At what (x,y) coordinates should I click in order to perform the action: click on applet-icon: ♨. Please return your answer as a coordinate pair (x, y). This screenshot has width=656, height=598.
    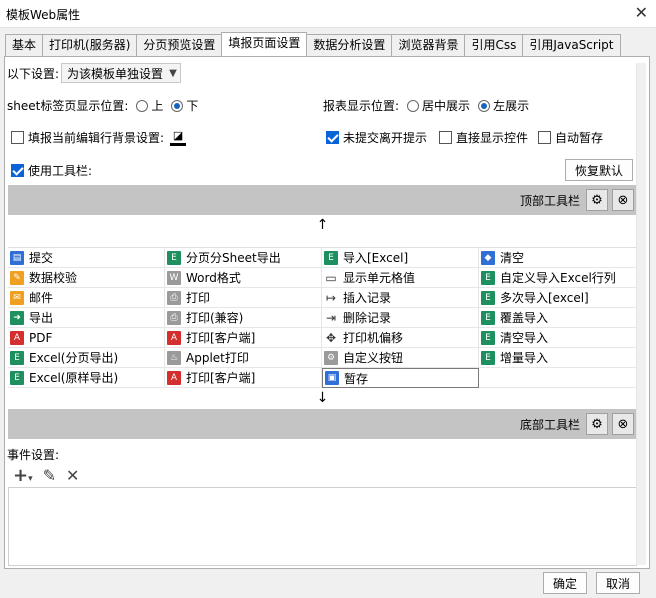
    Looking at the image, I should click on (174, 357).